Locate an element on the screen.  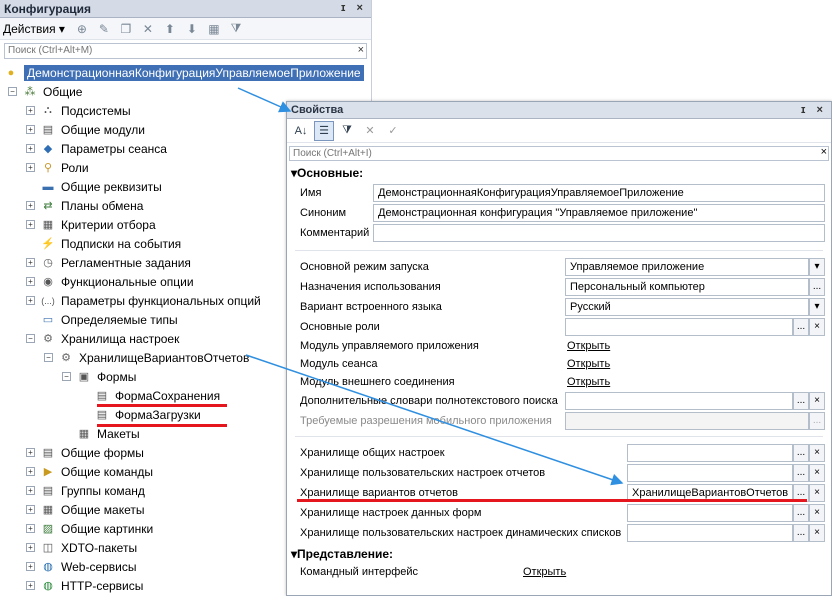
properties-window-buttons: ɪ × is located at coordinates (814, 110).